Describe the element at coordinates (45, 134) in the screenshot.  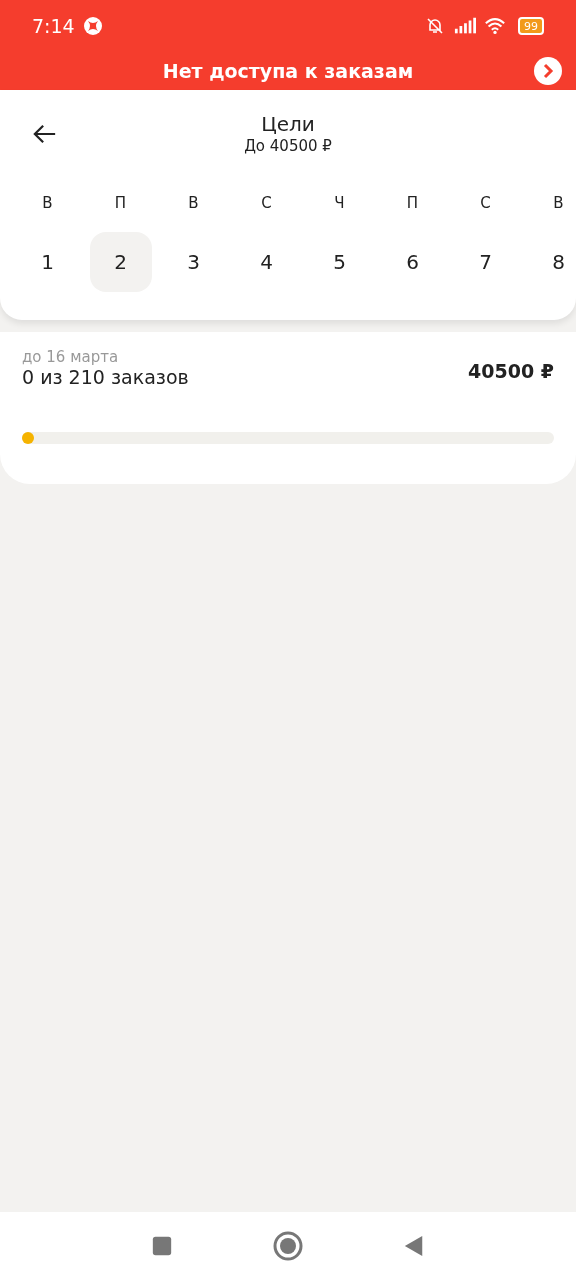
I see `back-arrow-icon` at that location.